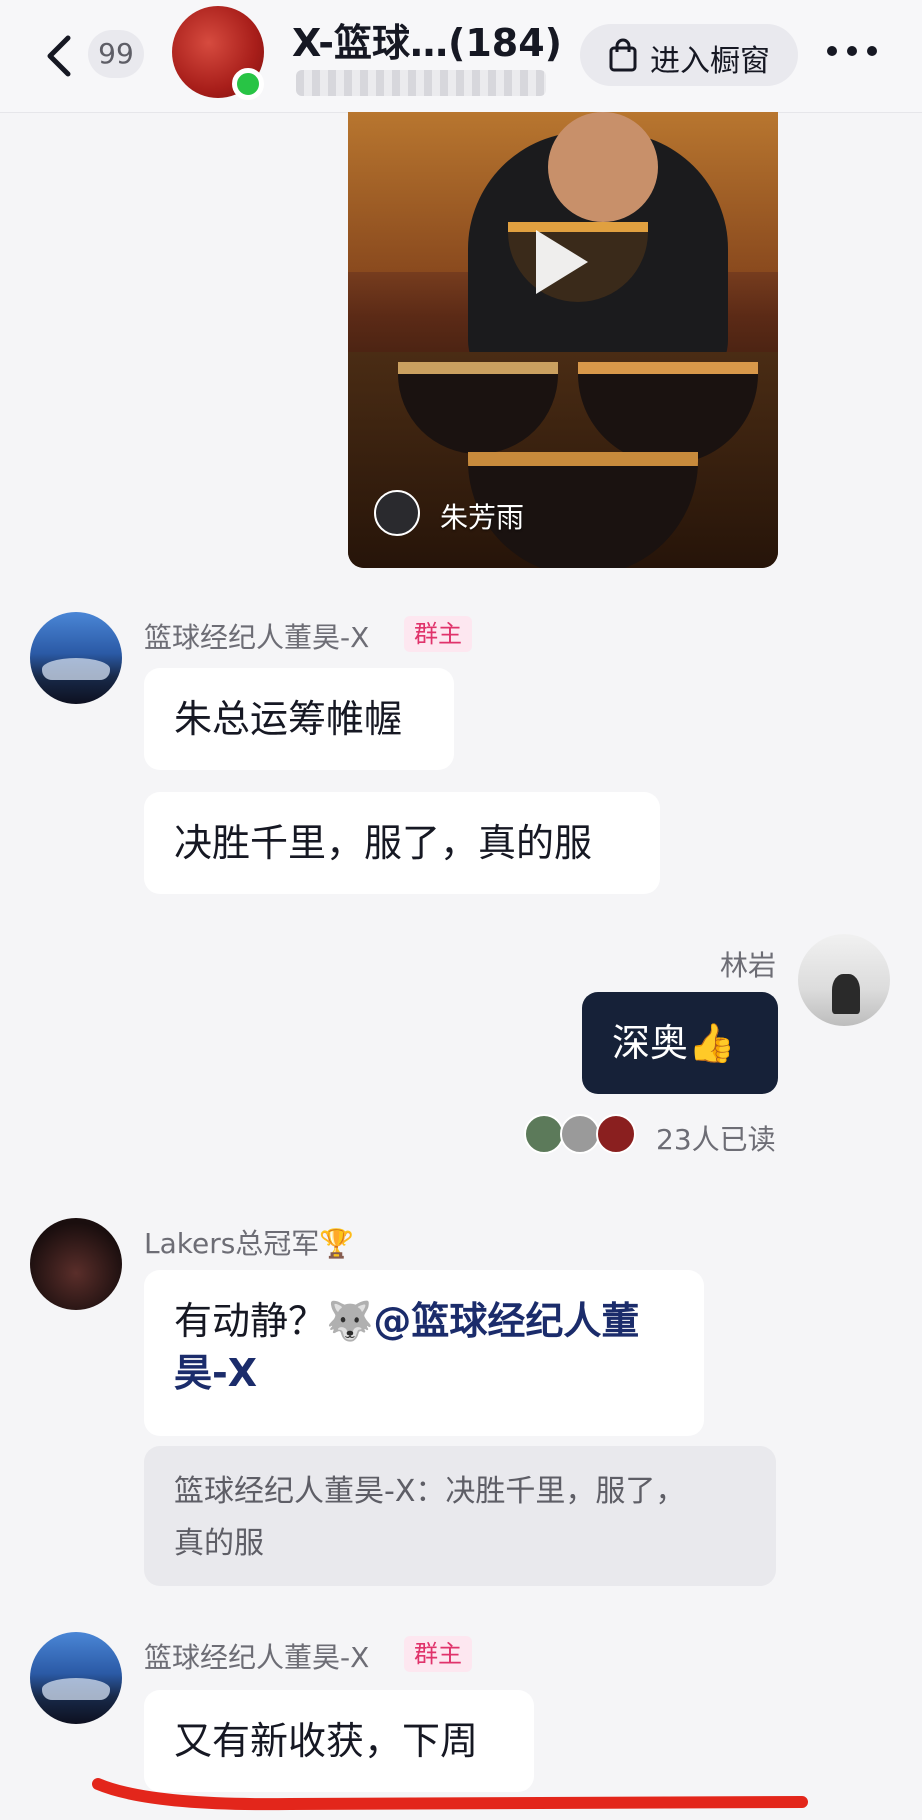 The width and height of the screenshot is (922, 1820). Describe the element at coordinates (650, 1043) in the screenshot. I see `message-text: 深奥` at that location.